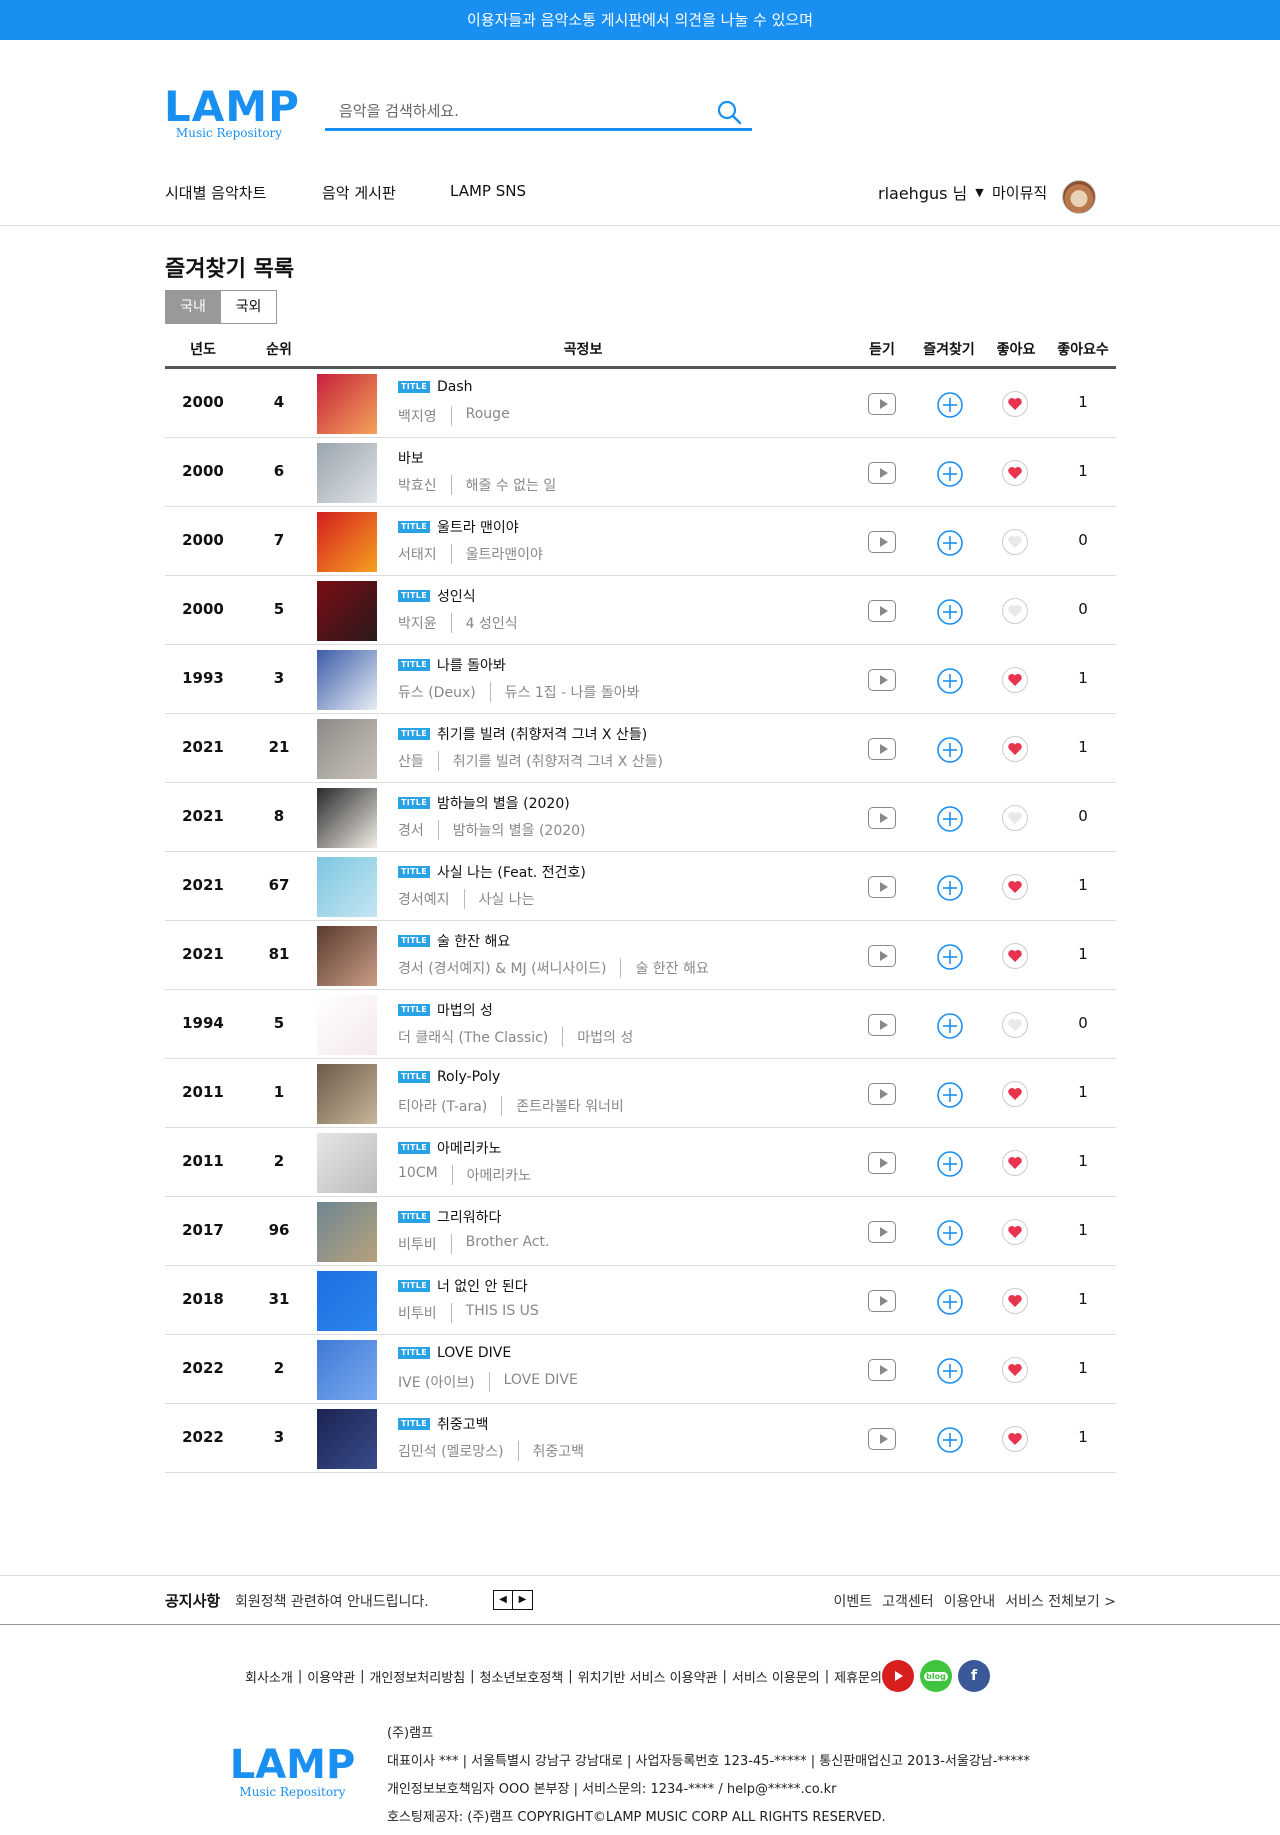  What do you see at coordinates (424, 899) in the screenshot?
I see `artist-name: 경서예지` at bounding box center [424, 899].